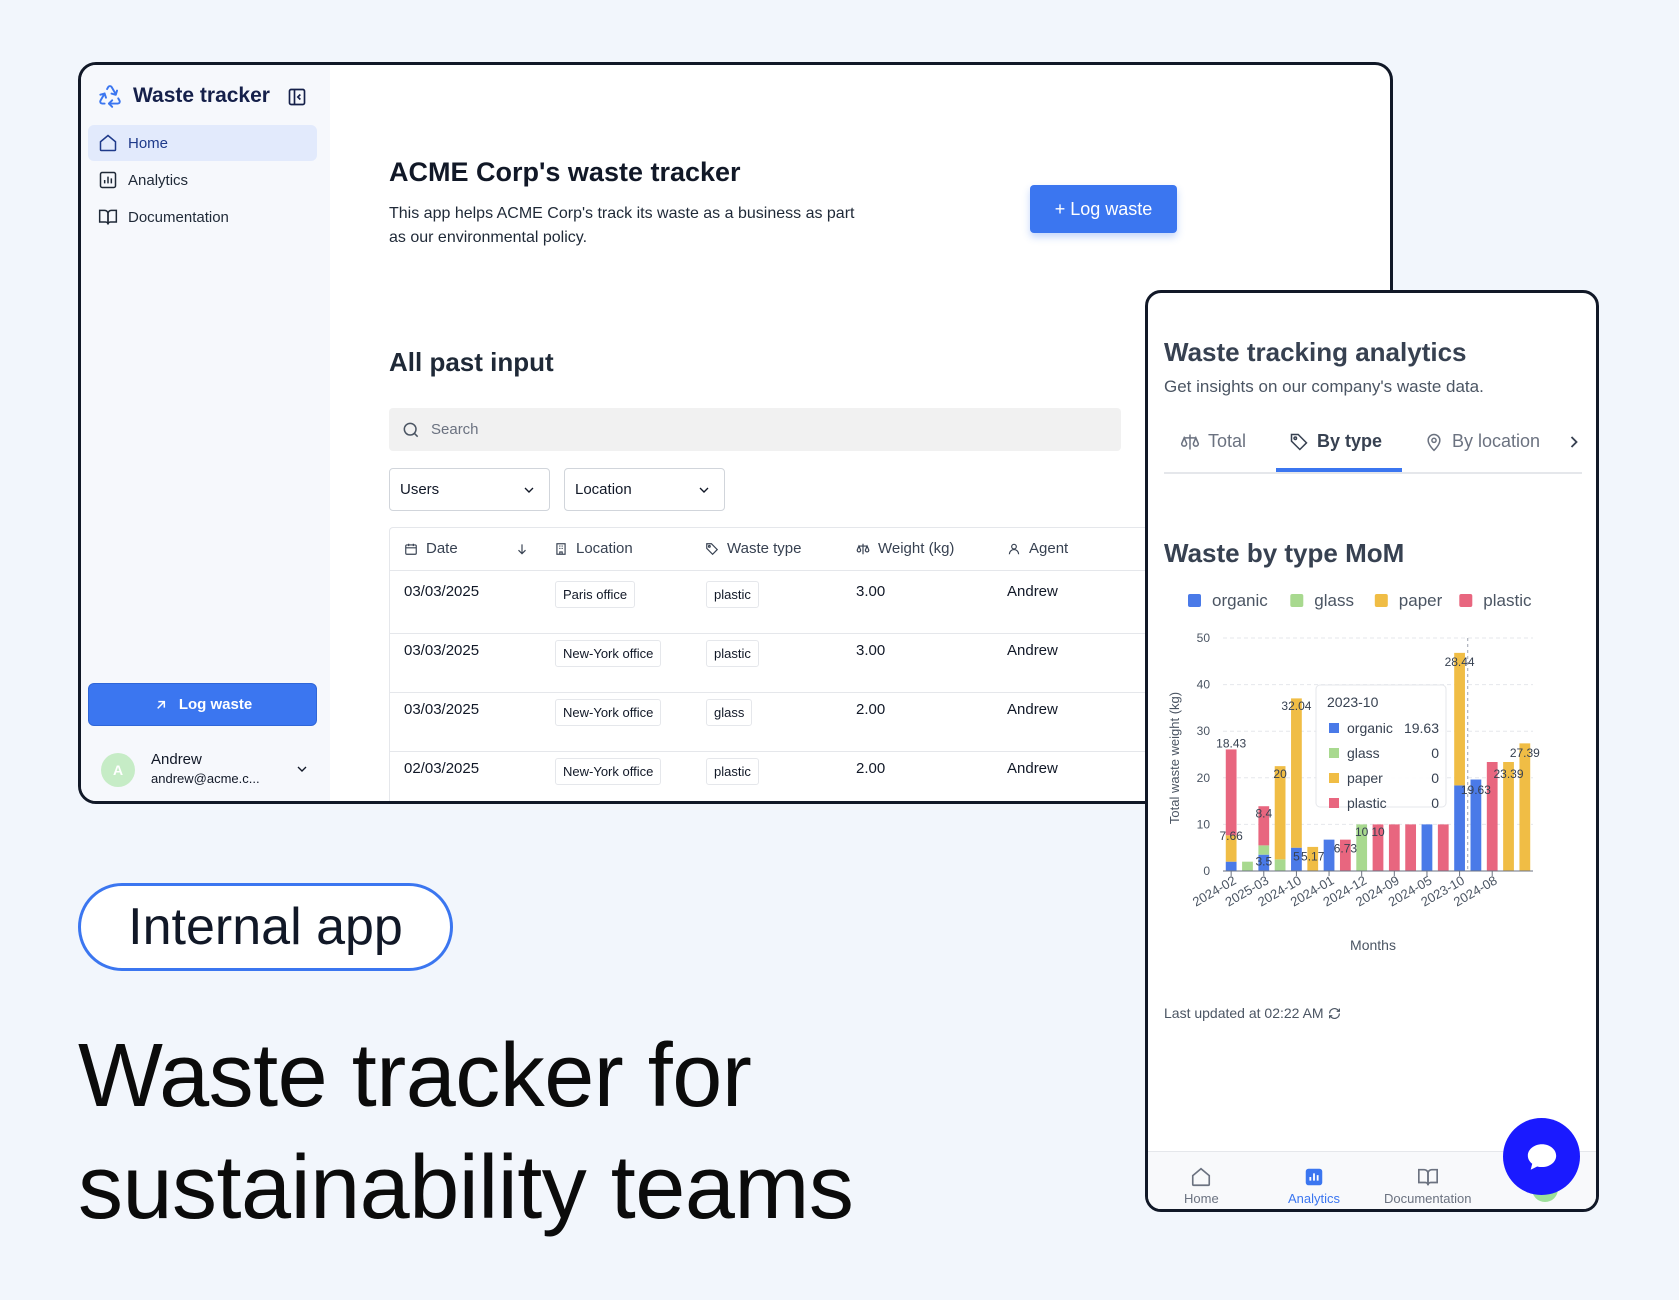  What do you see at coordinates (1525, 753) in the screenshot?
I see `data-label: 27.39` at bounding box center [1525, 753].